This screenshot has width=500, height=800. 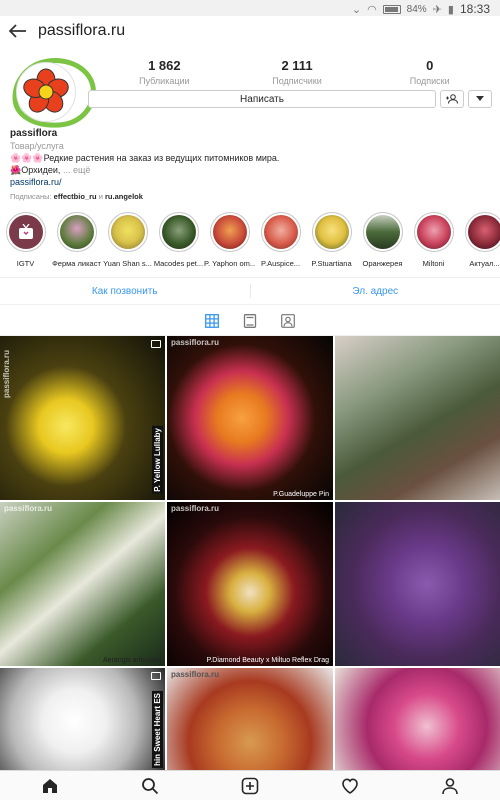 I want to click on wifi-icon: ◠, so click(x=372, y=9).